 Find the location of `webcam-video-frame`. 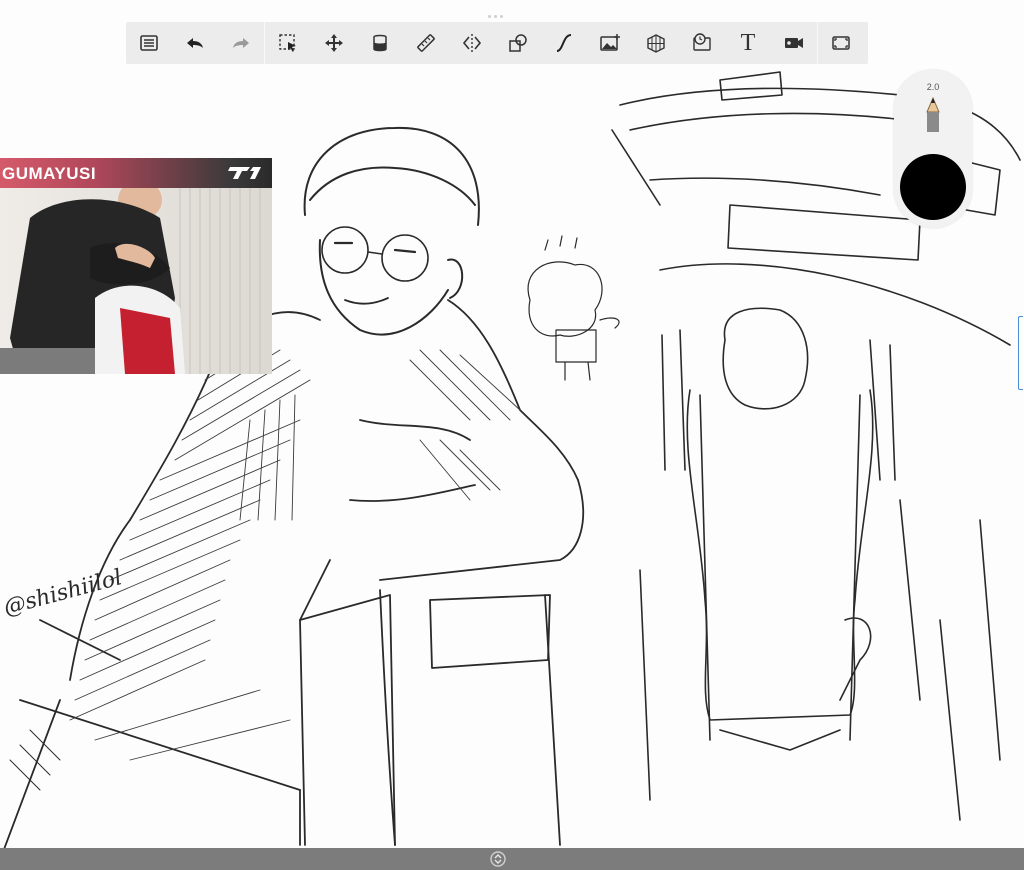

webcam-video-frame is located at coordinates (136, 281).